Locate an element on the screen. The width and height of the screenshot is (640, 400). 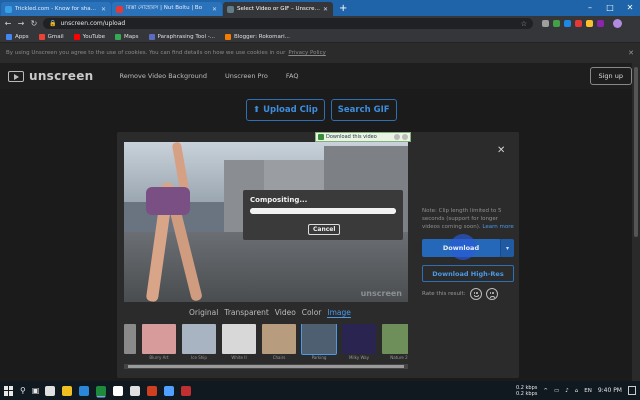
close-window-button: ✕ is located at coordinates (630, 8).